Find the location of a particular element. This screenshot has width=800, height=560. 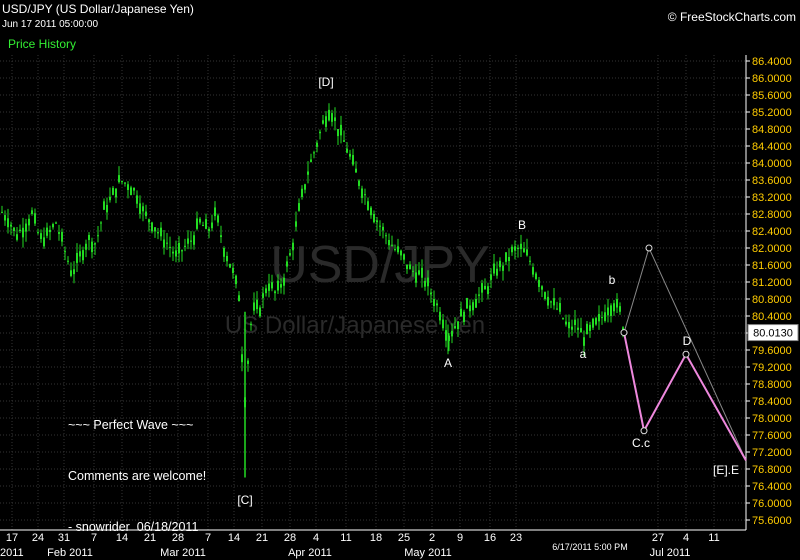

y-tick-label: 76.8000 is located at coordinates (772, 470).